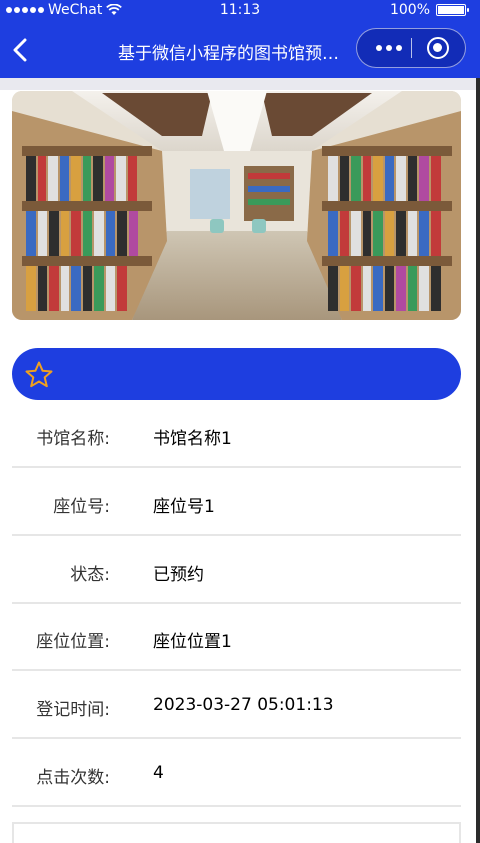  I want to click on detail-label: 座位位置:, so click(73, 642).